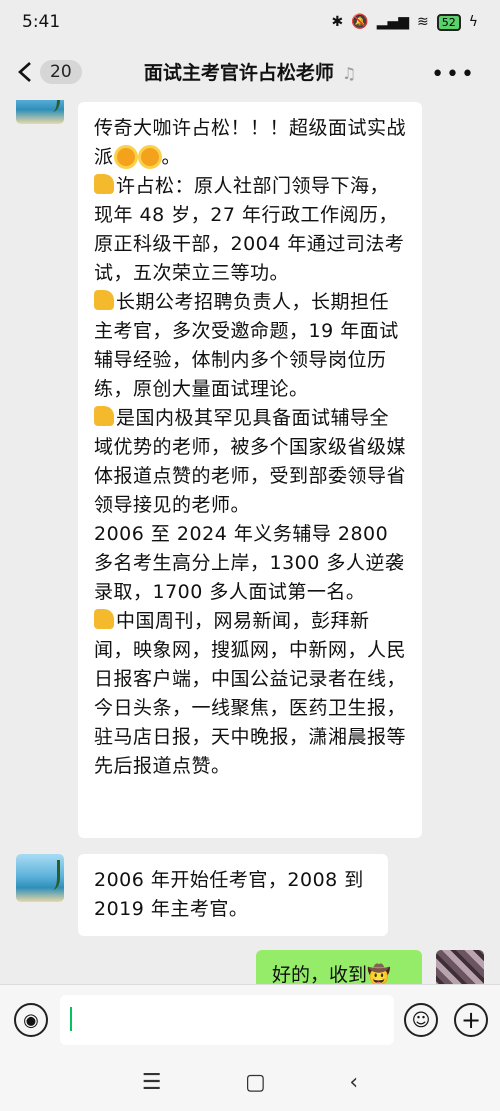 This screenshot has width=500, height=1111. Describe the element at coordinates (473, 22) in the screenshot. I see `charging-icon: ϟ` at that location.